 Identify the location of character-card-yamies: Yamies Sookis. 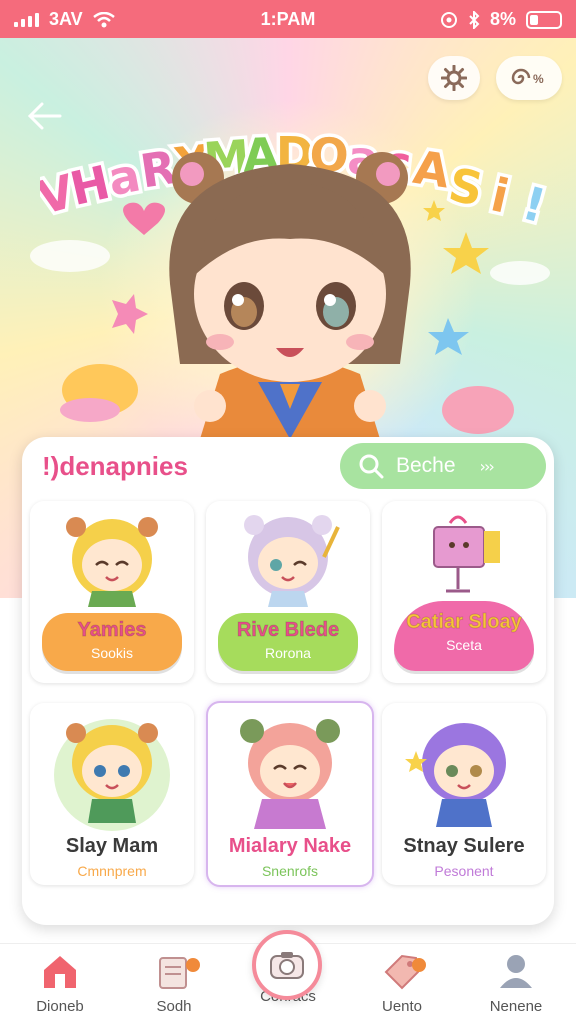
(112, 592).